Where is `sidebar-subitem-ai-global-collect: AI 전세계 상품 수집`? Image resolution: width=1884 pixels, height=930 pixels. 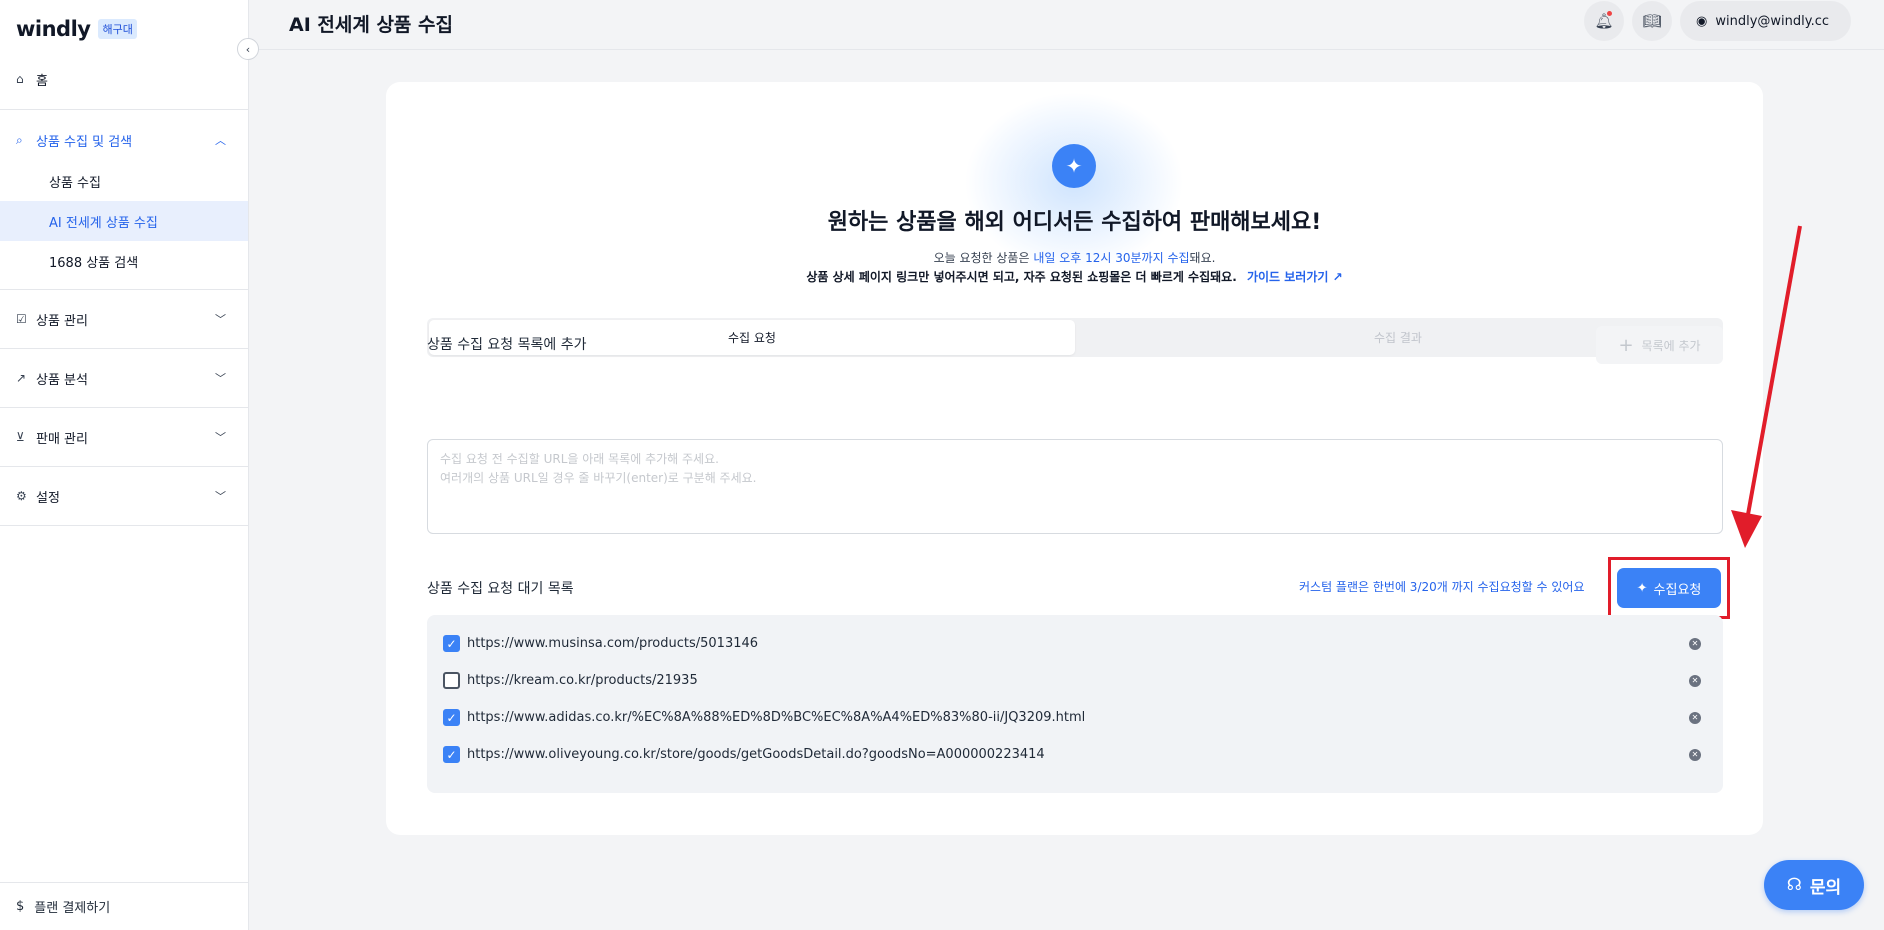
sidebar-subitem-ai-global-collect: AI 전세계 상품 수집 is located at coordinates (124, 221).